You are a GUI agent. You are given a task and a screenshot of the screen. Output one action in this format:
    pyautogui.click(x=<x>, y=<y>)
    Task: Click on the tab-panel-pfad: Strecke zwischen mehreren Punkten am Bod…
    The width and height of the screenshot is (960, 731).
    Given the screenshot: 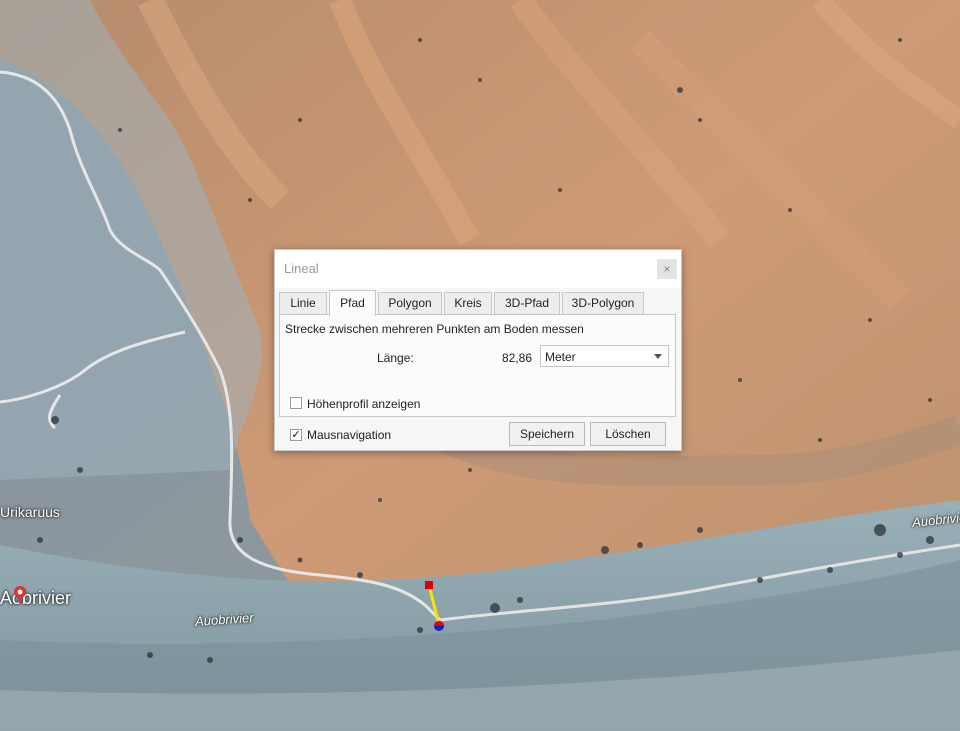 What is the action you would take?
    pyautogui.click(x=477, y=365)
    